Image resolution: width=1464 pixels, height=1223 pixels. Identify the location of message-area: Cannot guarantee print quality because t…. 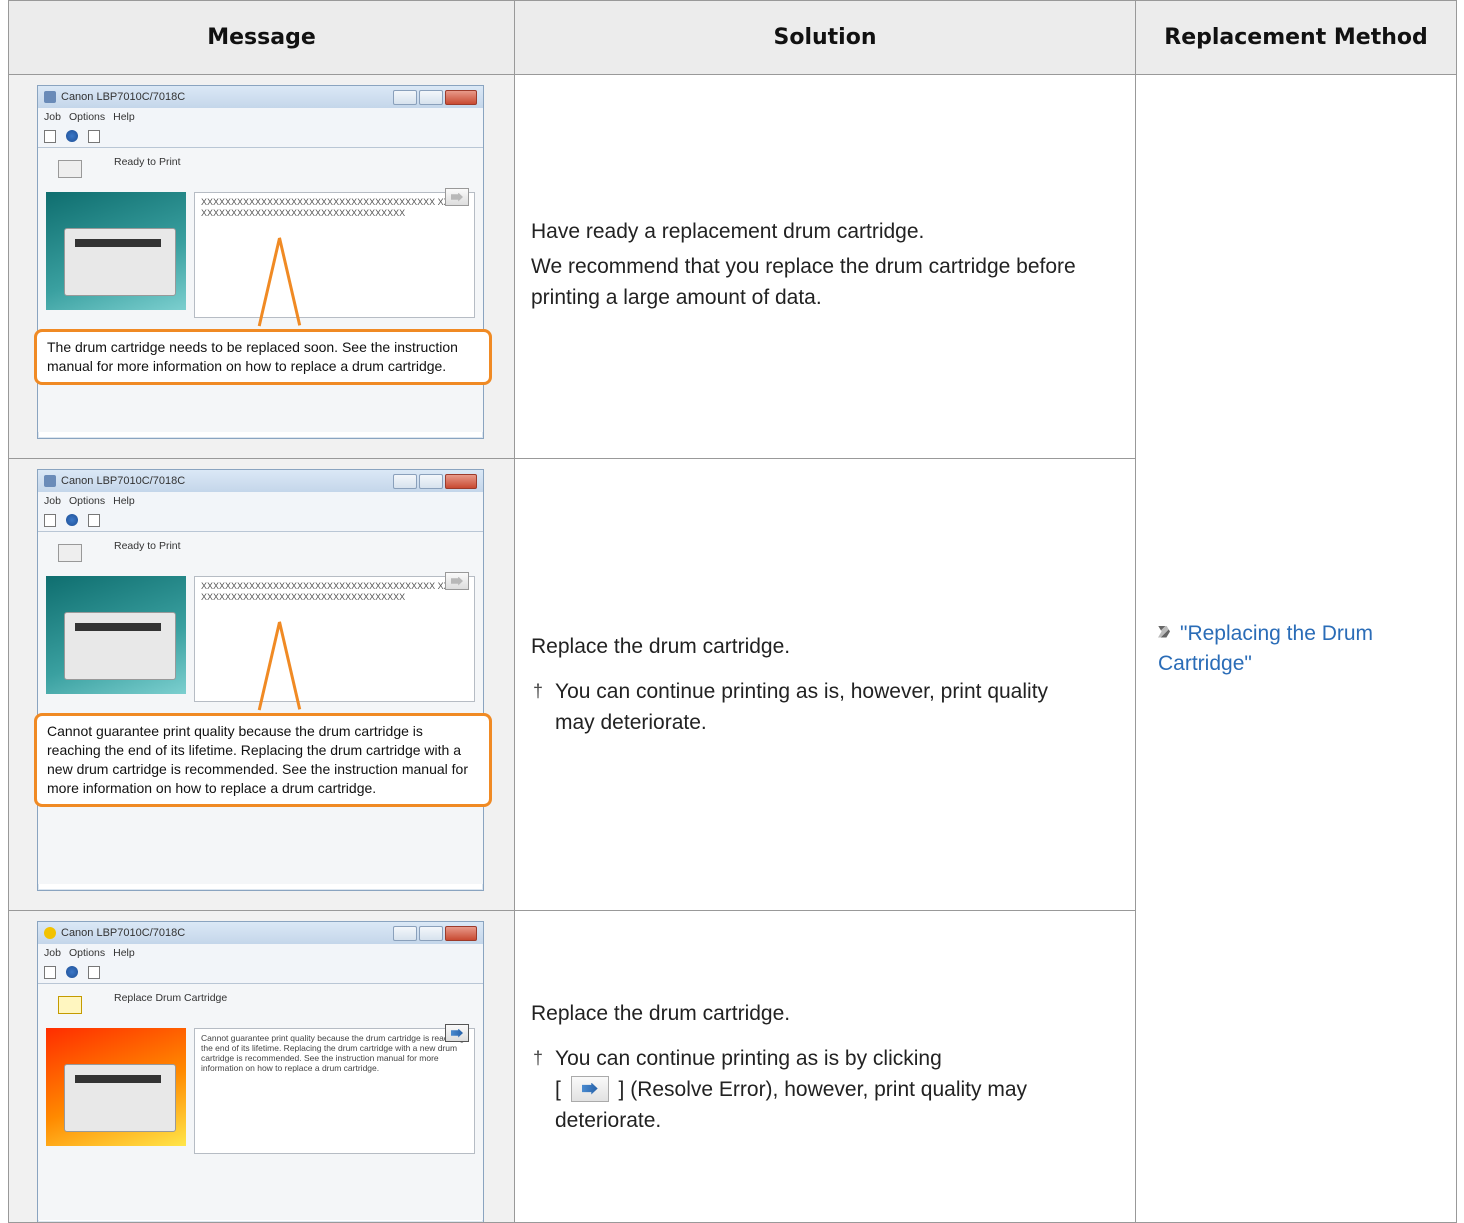
(334, 1091).